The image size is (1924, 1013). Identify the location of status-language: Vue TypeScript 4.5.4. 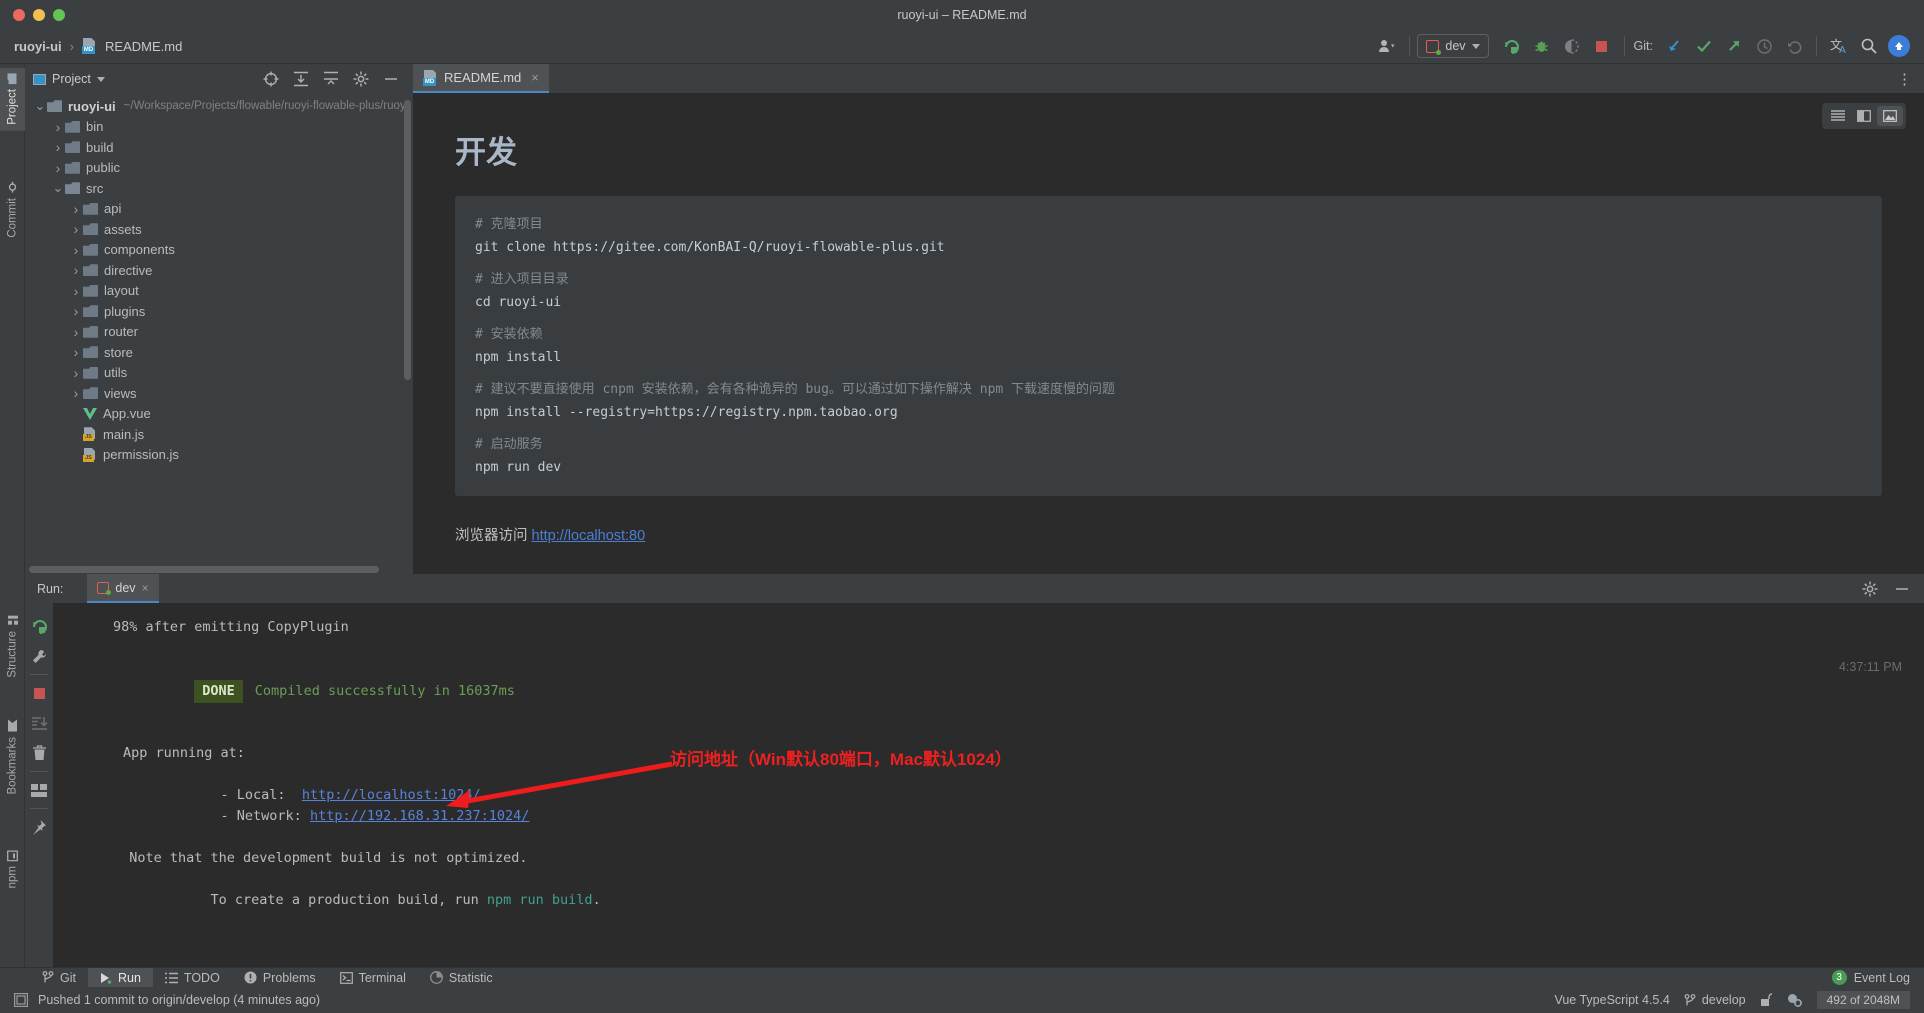
(1611, 1000).